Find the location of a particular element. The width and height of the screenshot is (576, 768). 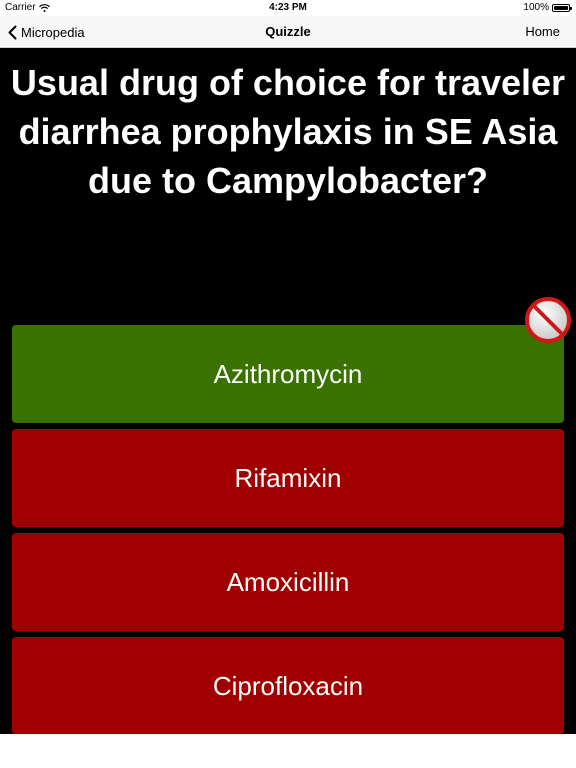

answer-label: Ciprofloxacin is located at coordinates (288, 685).